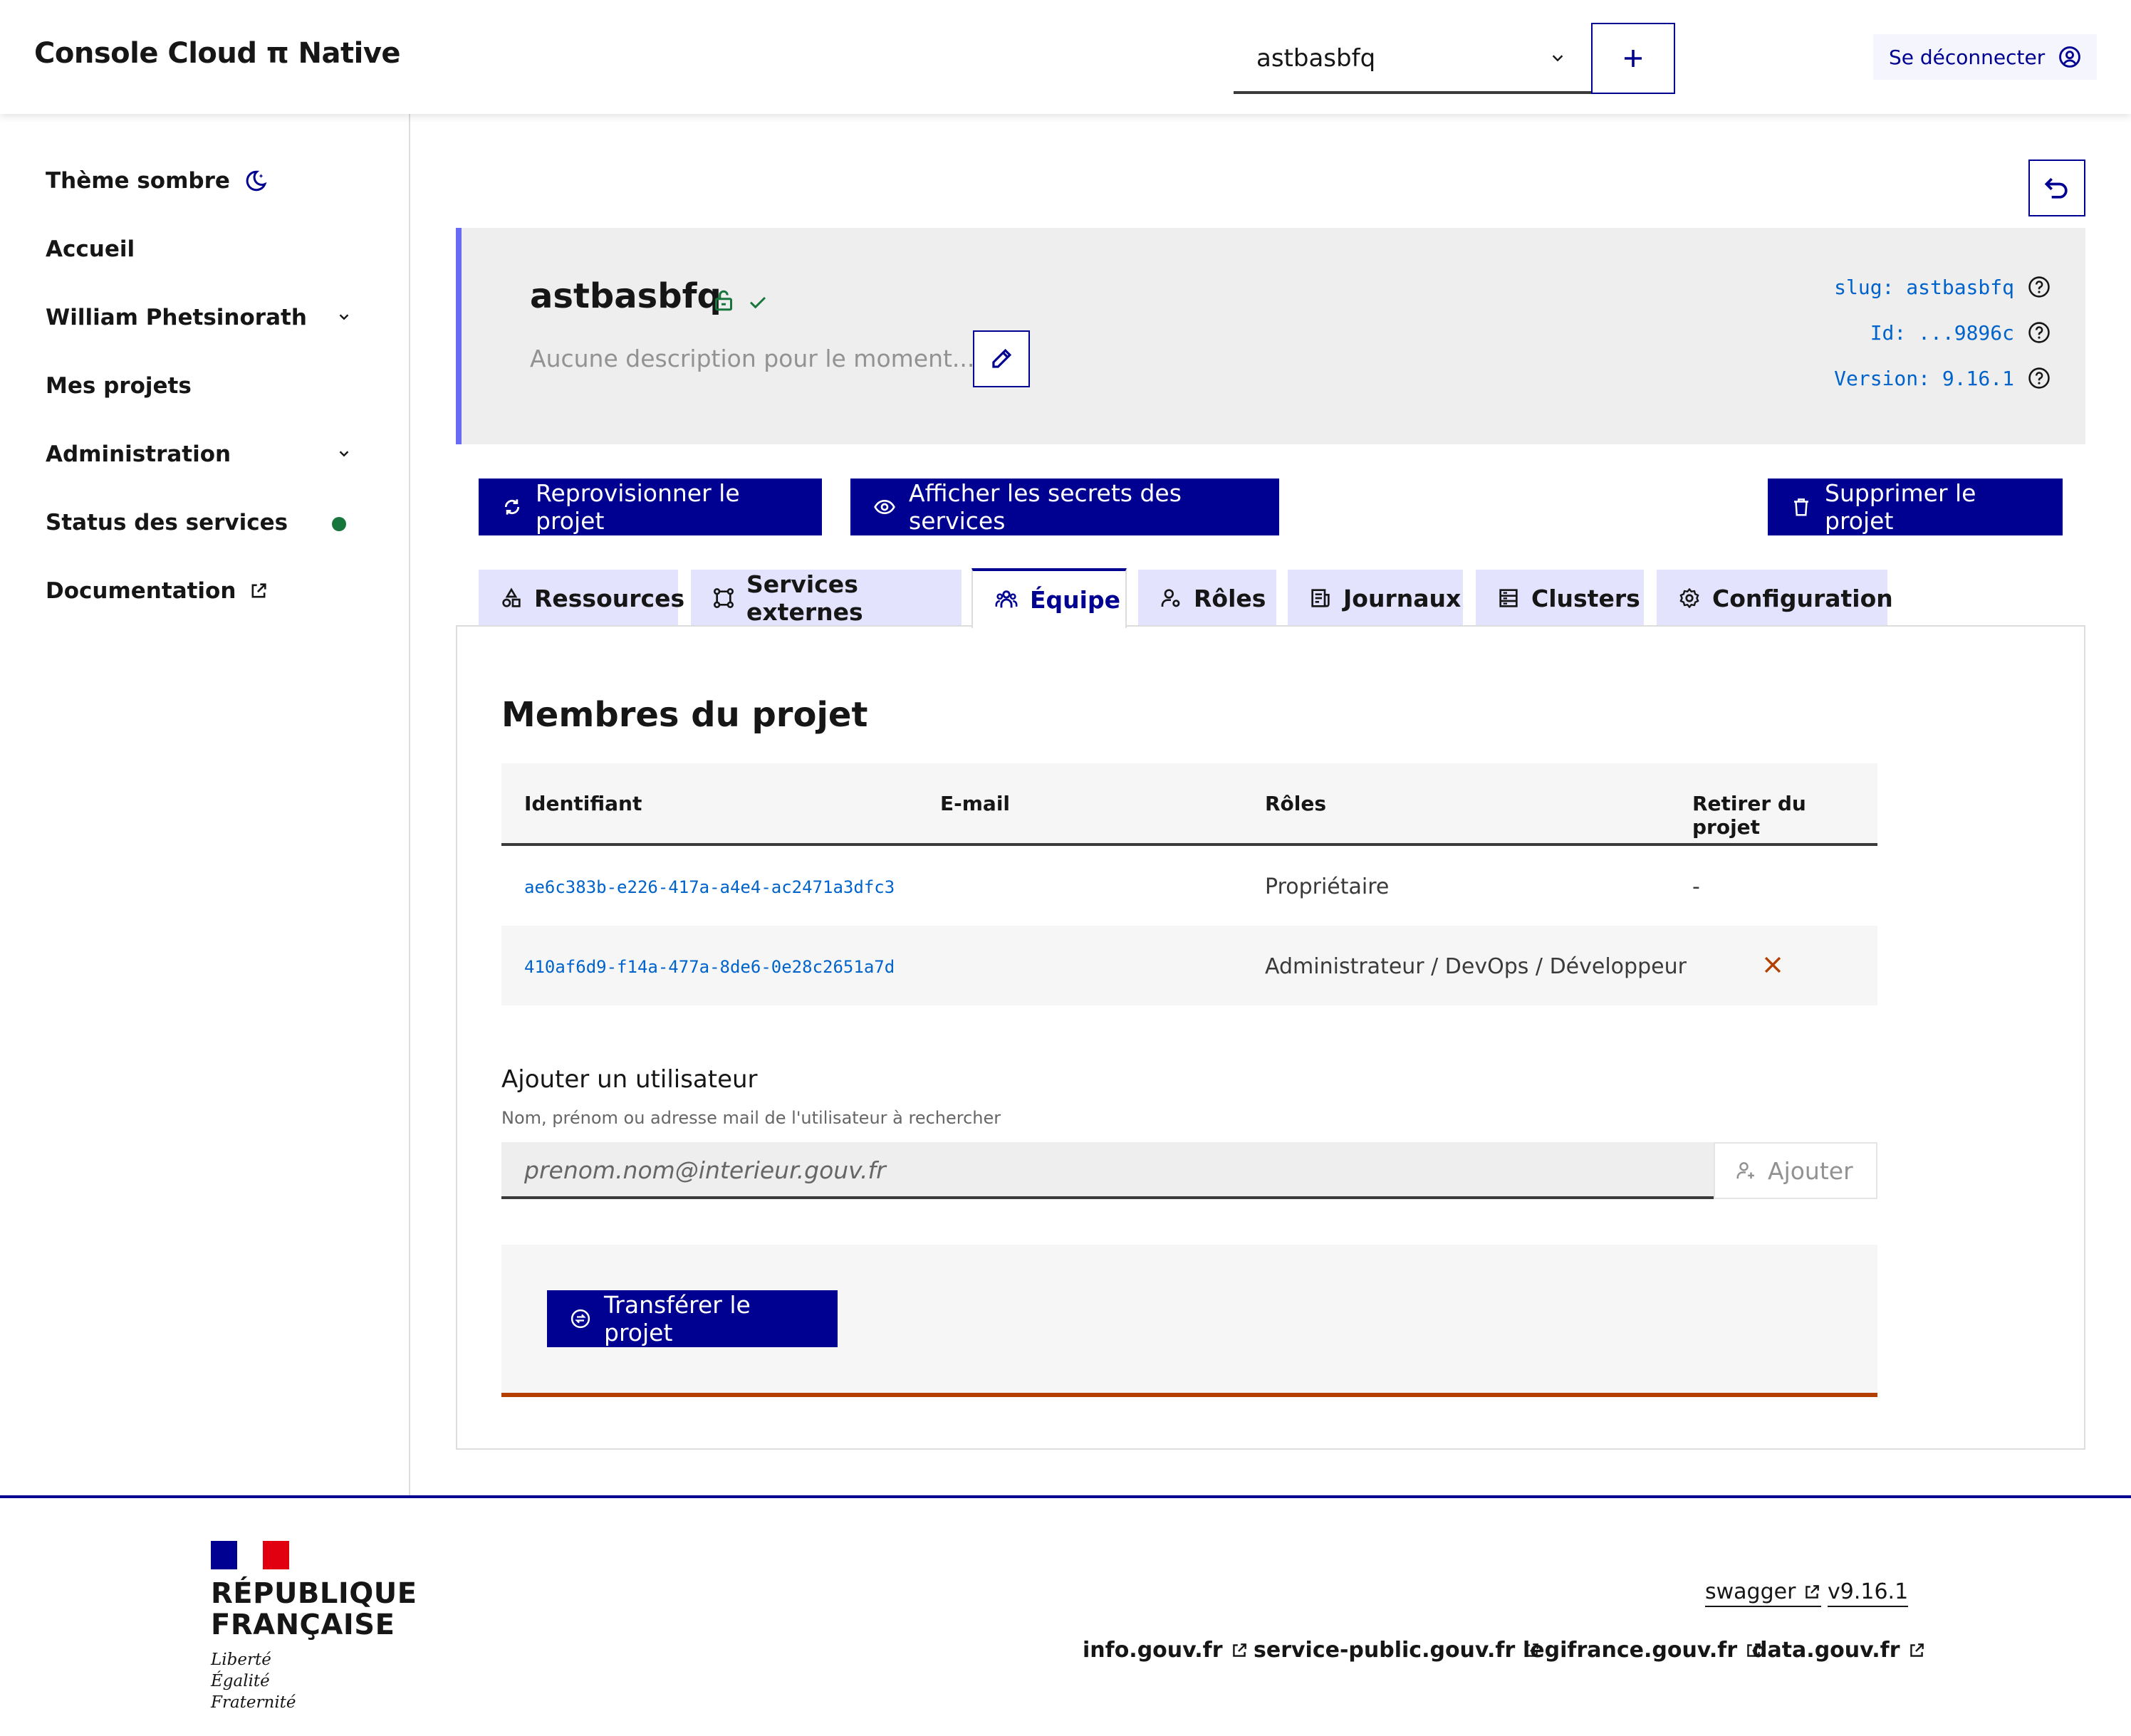 Image resolution: width=2131 pixels, height=1736 pixels. Describe the element at coordinates (1901, 507) in the screenshot. I see `delete-project-label: Supprimer le projet` at that location.